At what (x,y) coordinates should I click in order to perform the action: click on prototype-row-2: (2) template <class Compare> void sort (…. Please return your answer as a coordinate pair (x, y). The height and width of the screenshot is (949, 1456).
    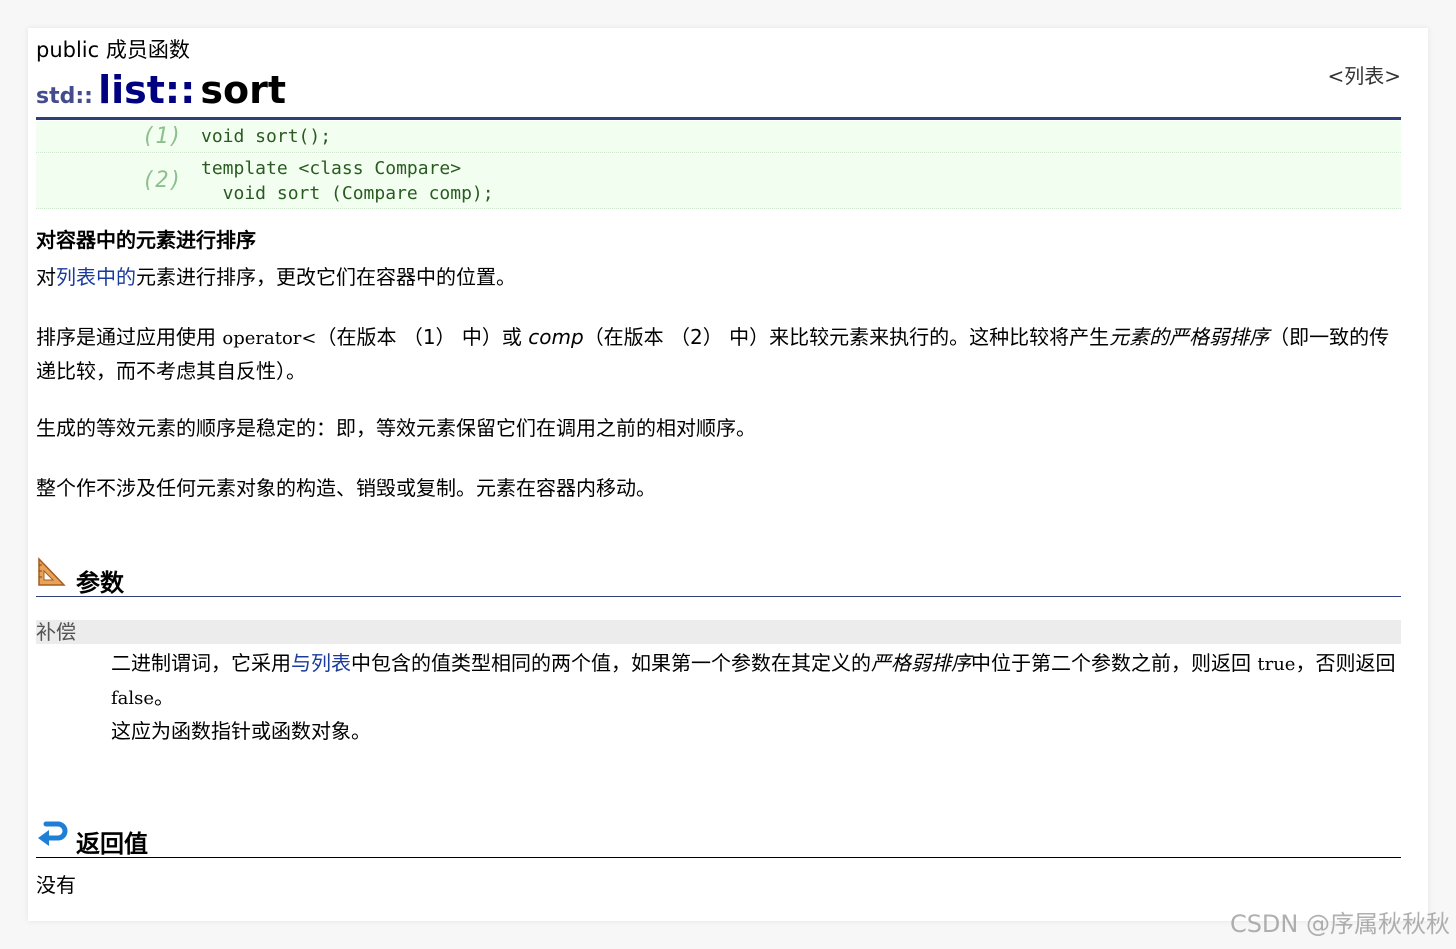
    Looking at the image, I should click on (718, 181).